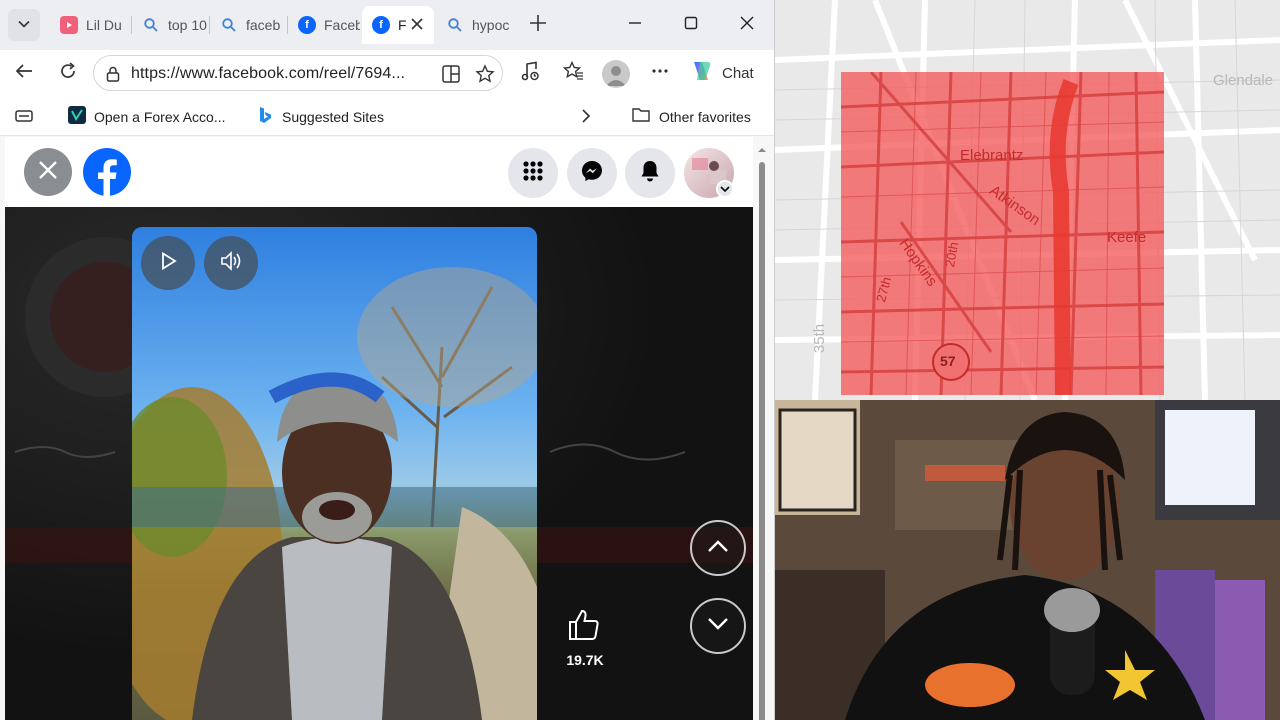  I want to click on messenger-icon, so click(592, 173).